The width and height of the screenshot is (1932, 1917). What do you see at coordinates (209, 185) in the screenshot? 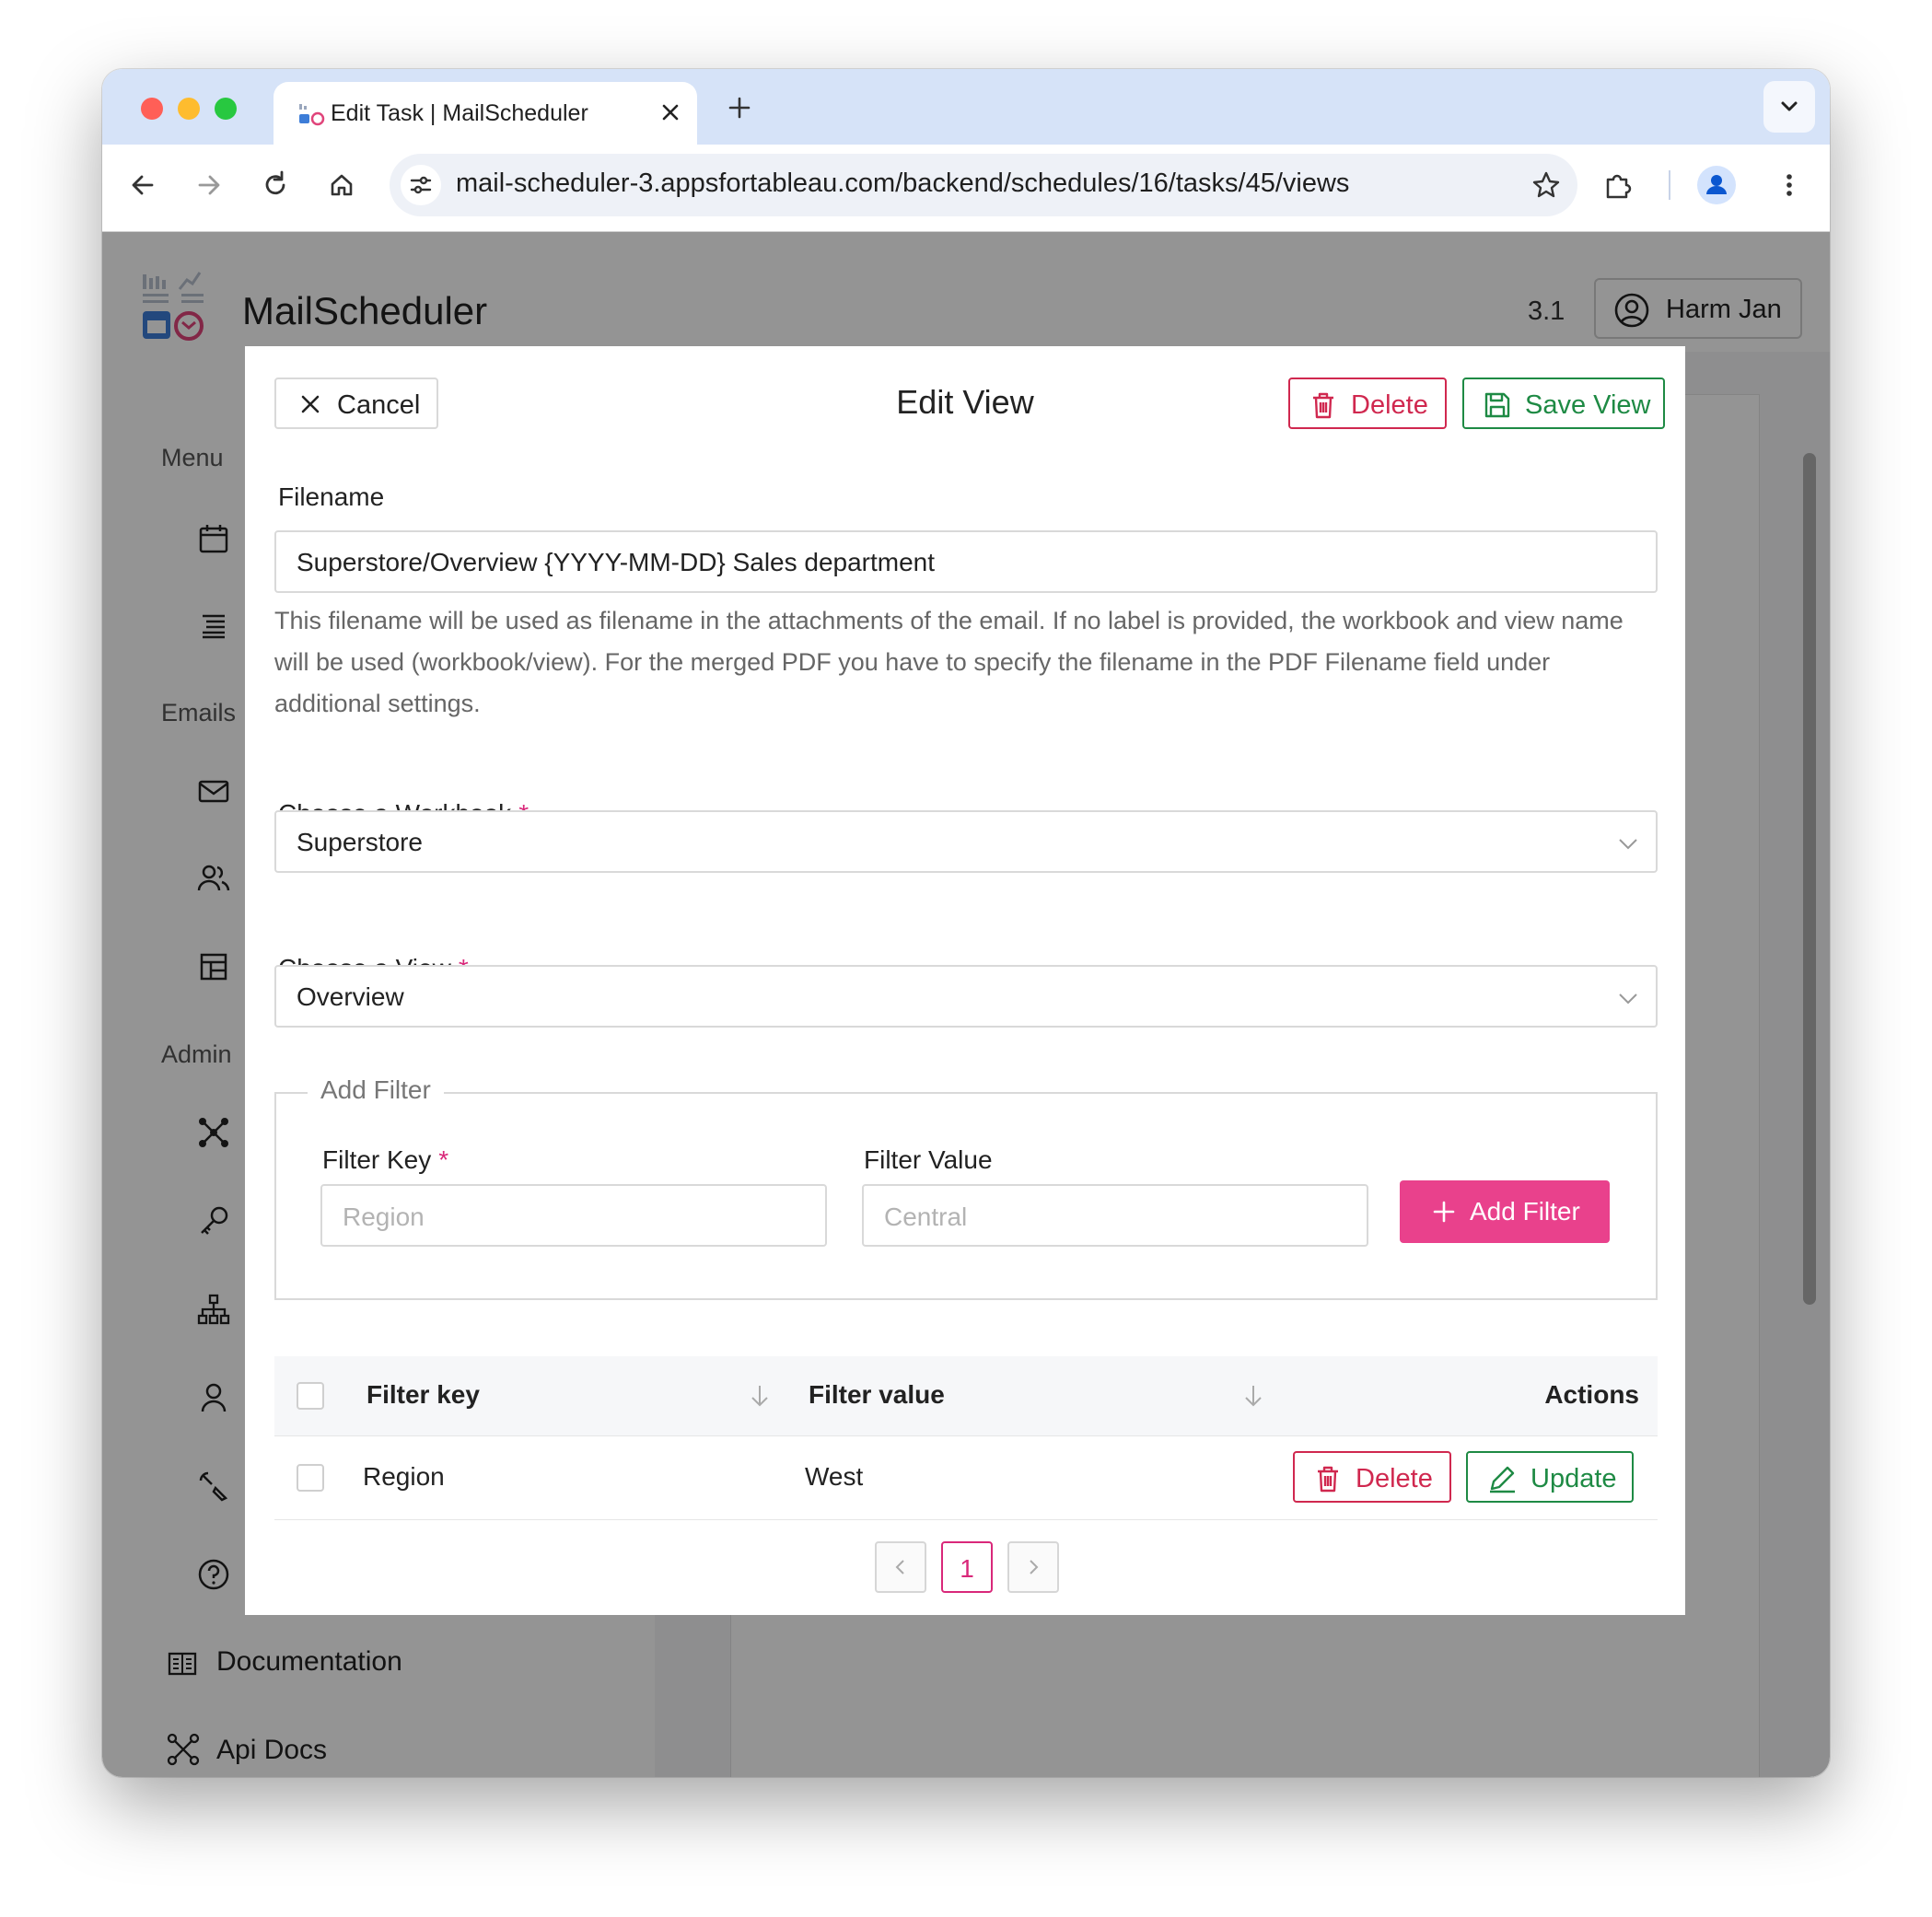
I see `forward-icon` at bounding box center [209, 185].